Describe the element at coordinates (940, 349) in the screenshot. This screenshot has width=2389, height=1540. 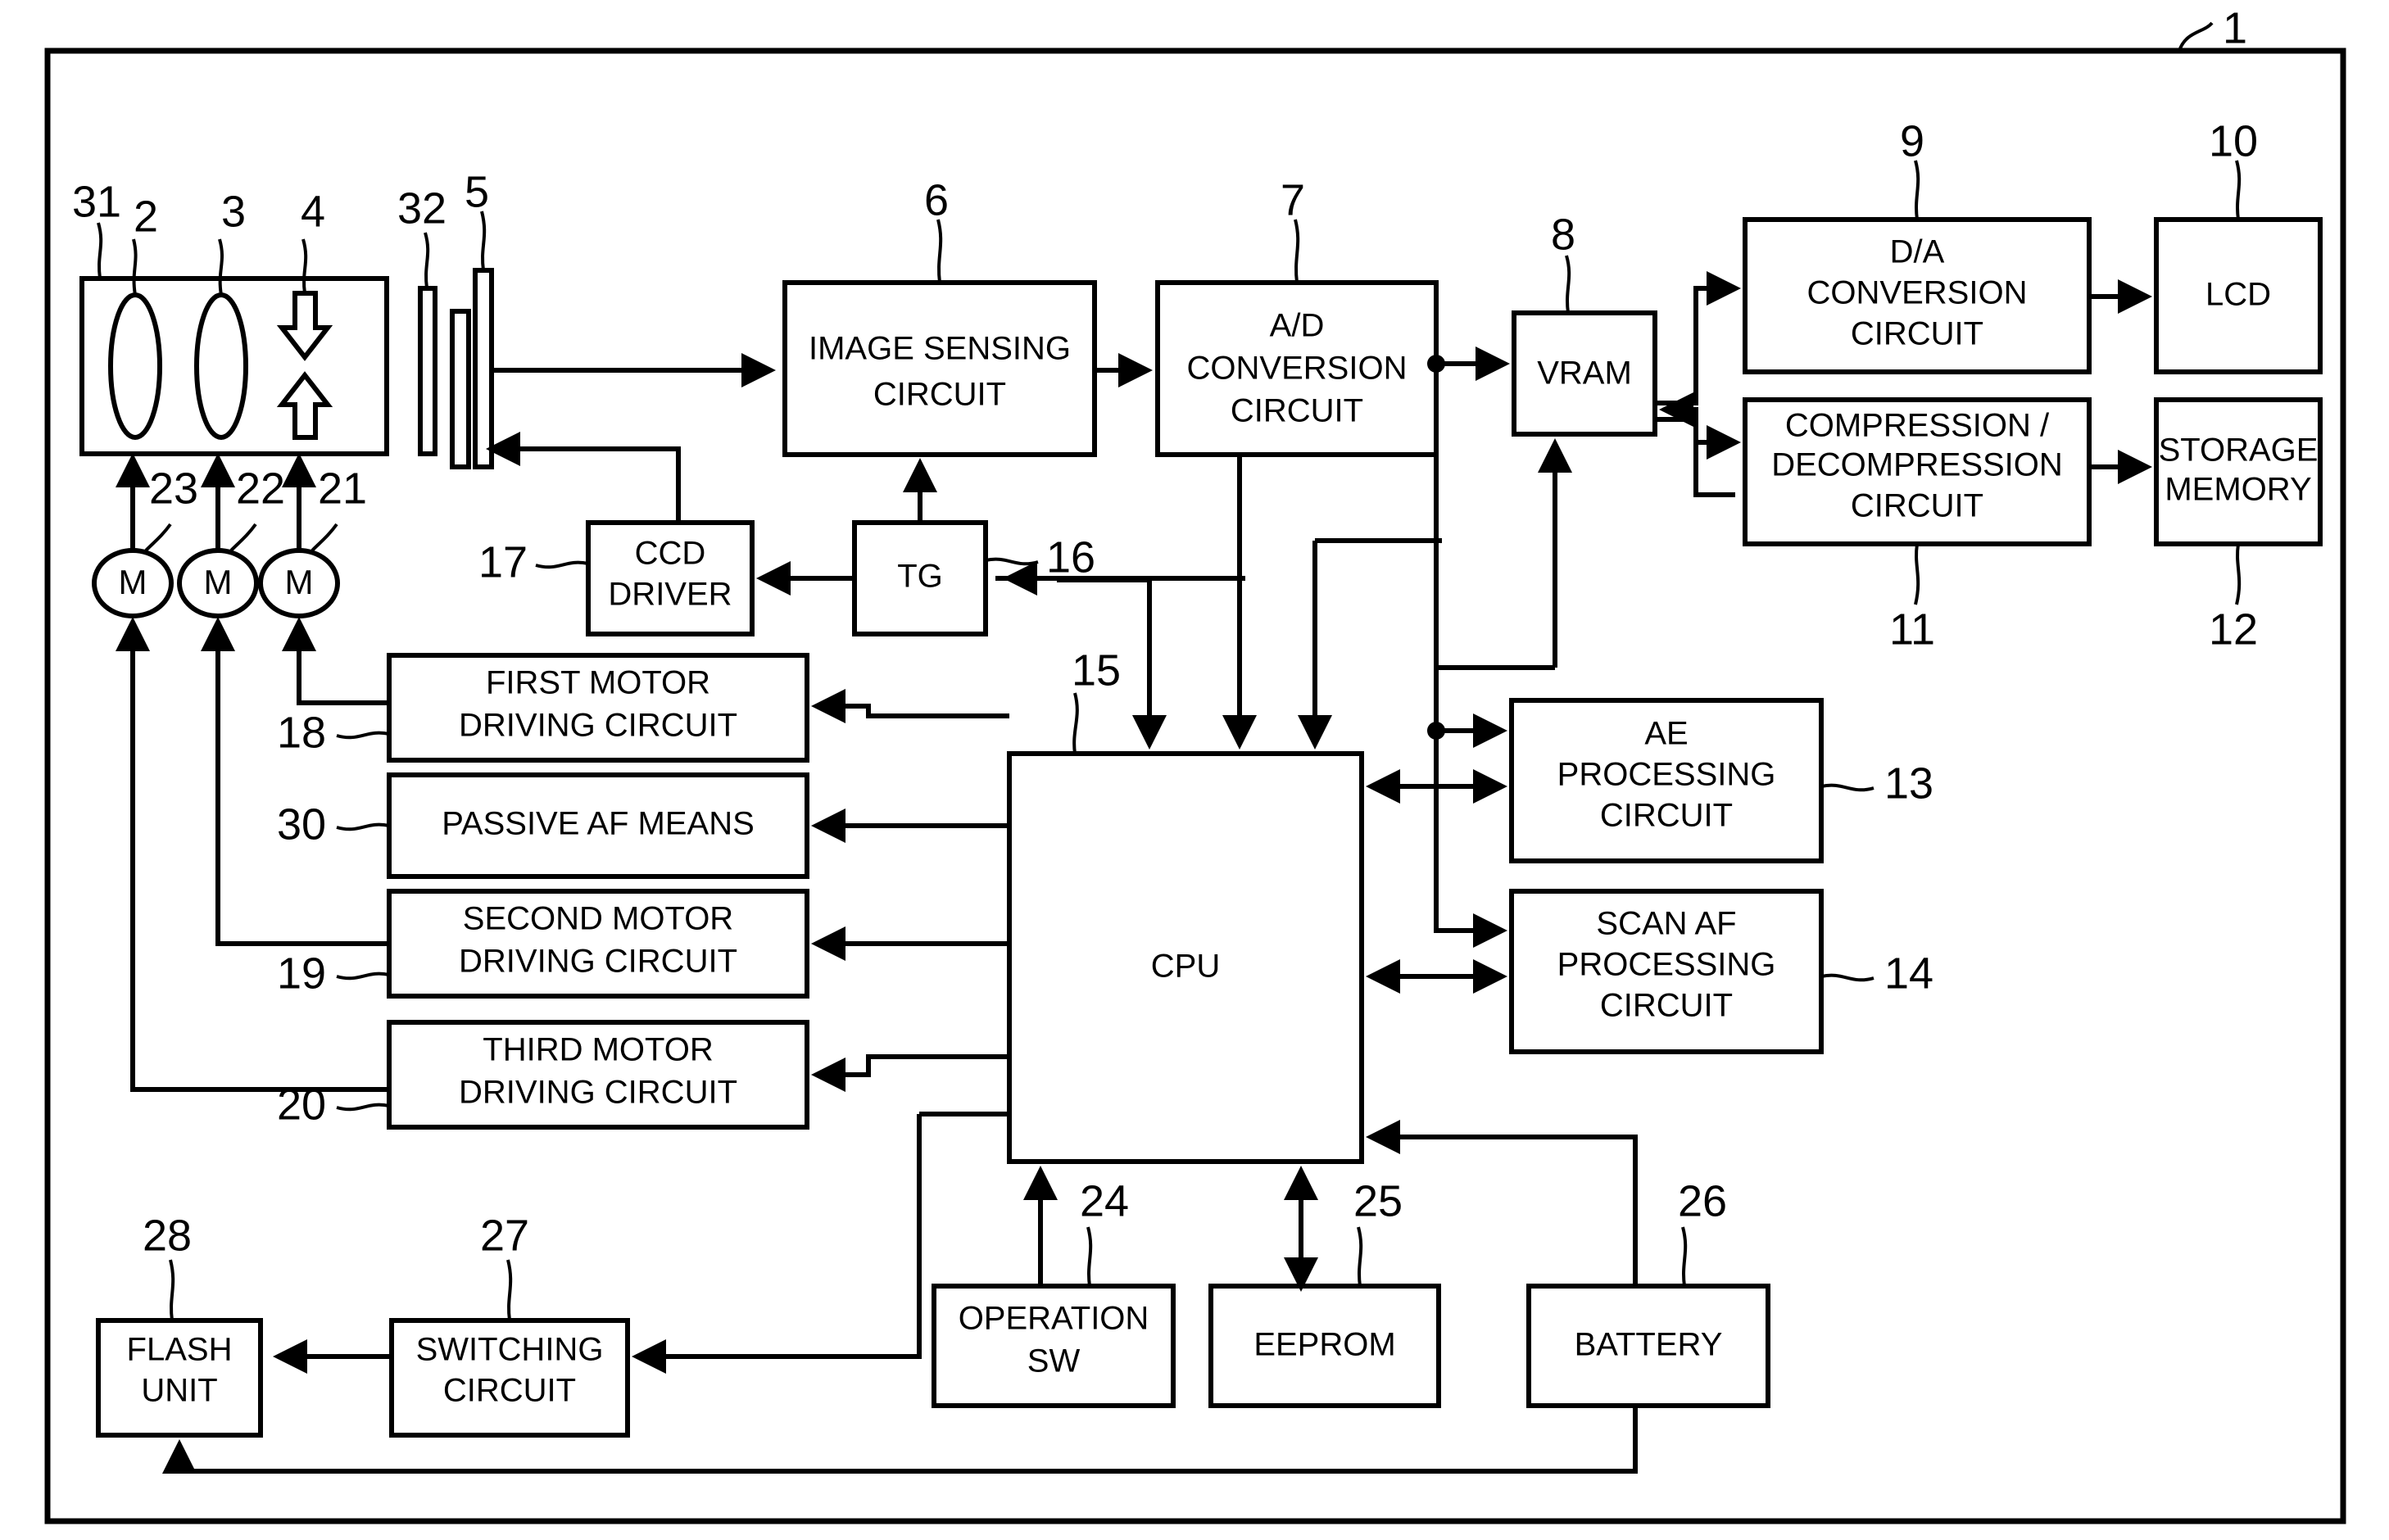
I see `block-image-sensing-circuit-line-0: IMAGE SENSING` at that location.